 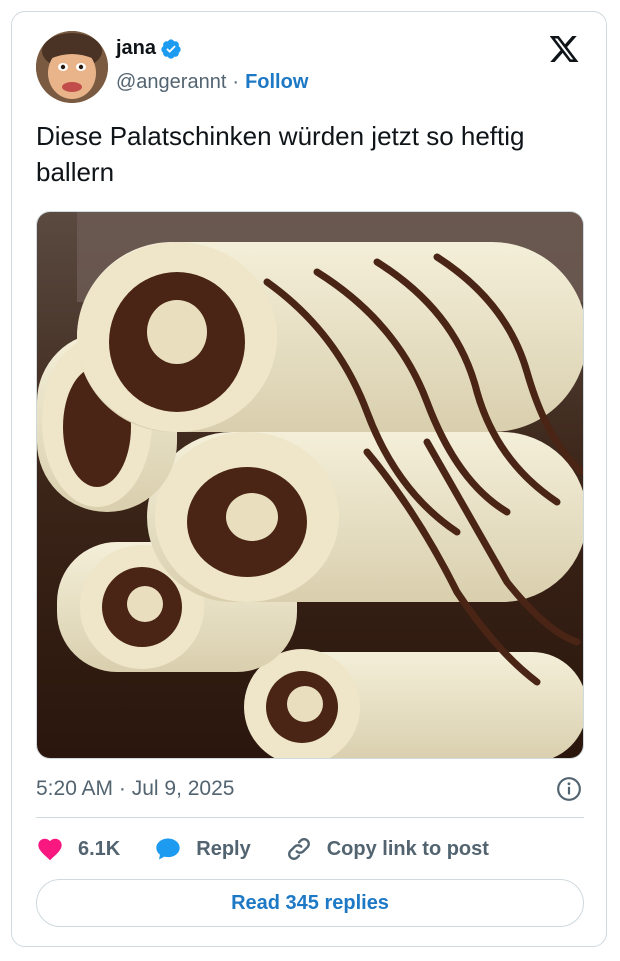 I want to click on reply-label: Reply, so click(x=223, y=848).